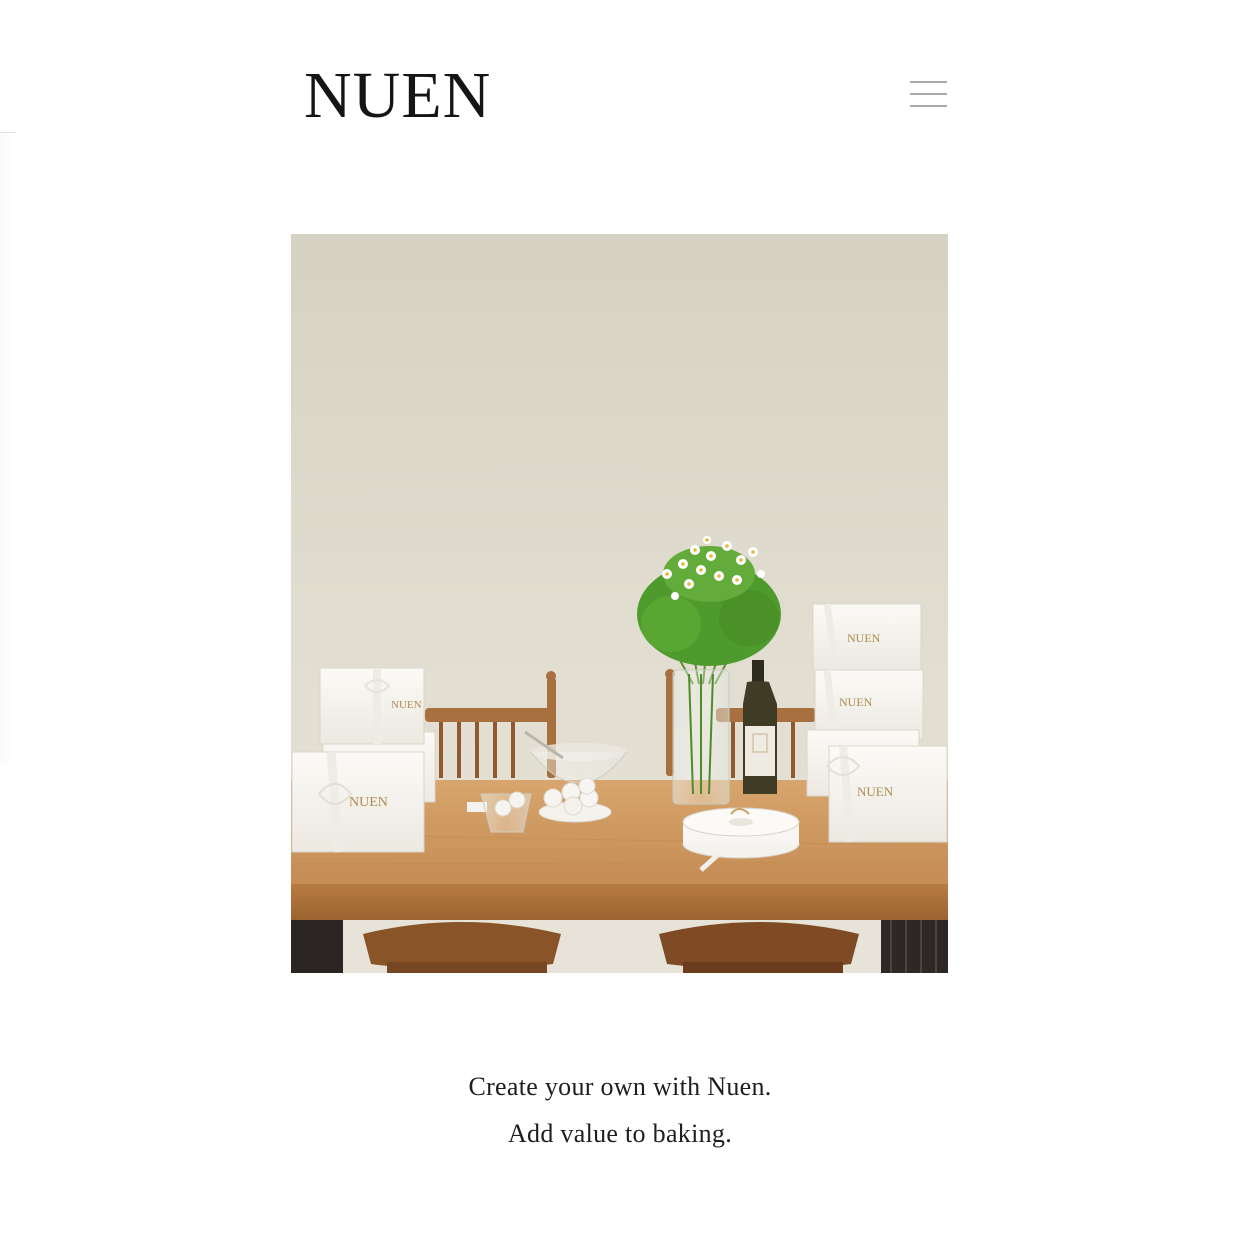 This screenshot has height=1240, width=1240. Describe the element at coordinates (7, 448) in the screenshot. I see `left-edge-shade` at that location.